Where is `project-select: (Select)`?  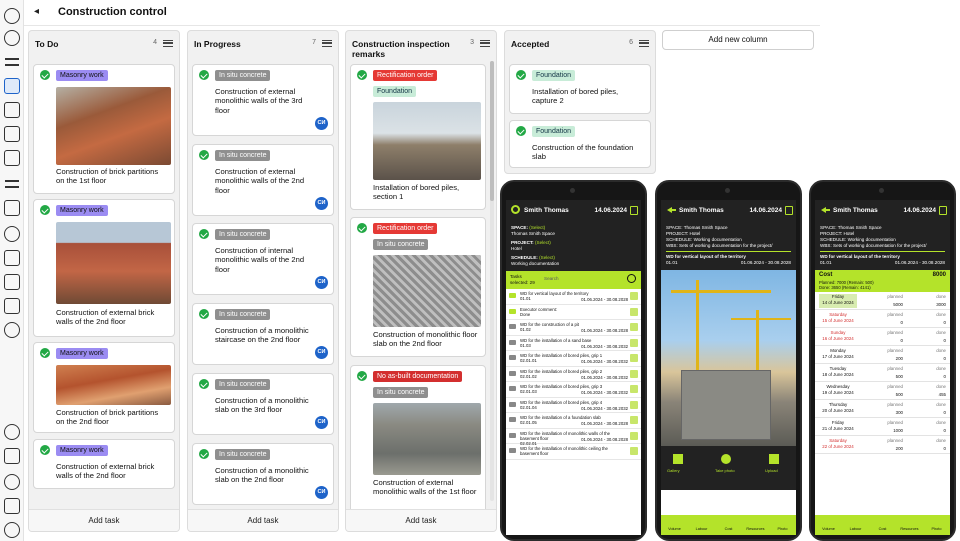 project-select: (Select) is located at coordinates (543, 242).